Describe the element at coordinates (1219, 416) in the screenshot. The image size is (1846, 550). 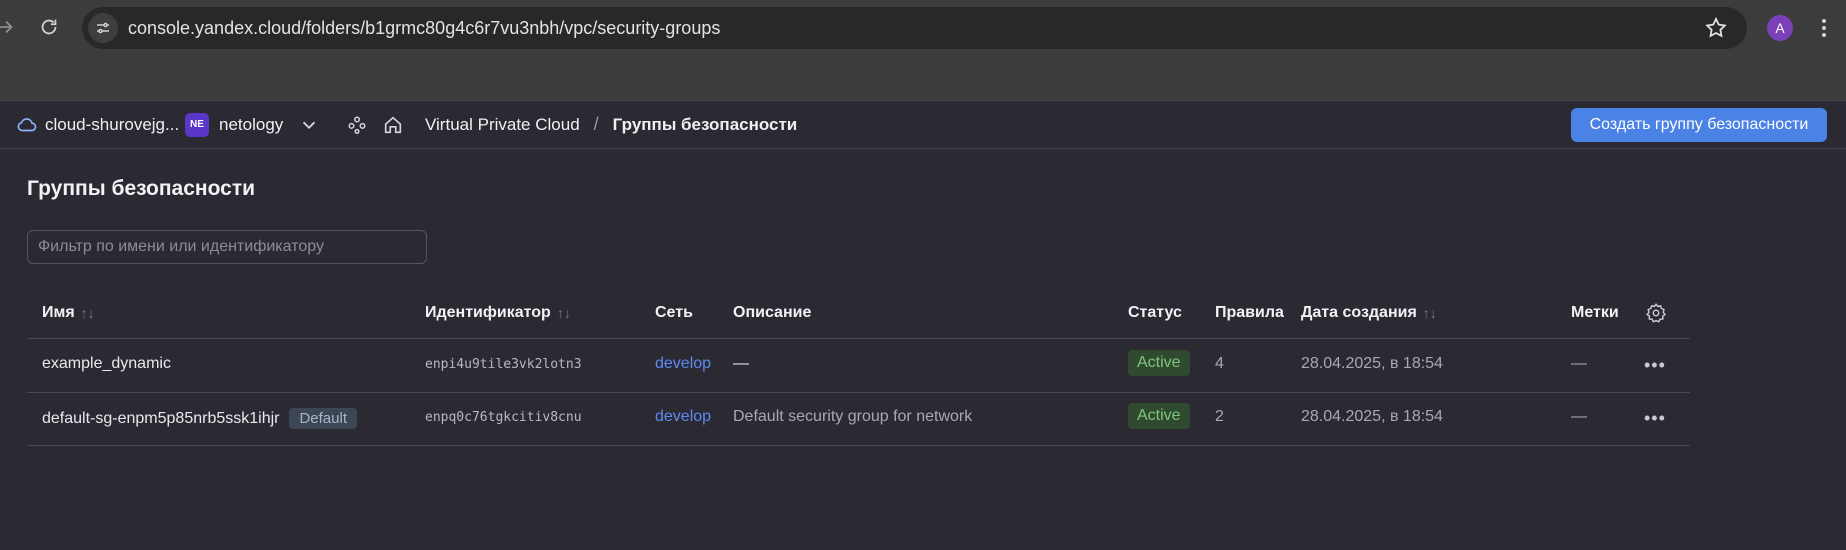
I see `row-rules: 2` at that location.